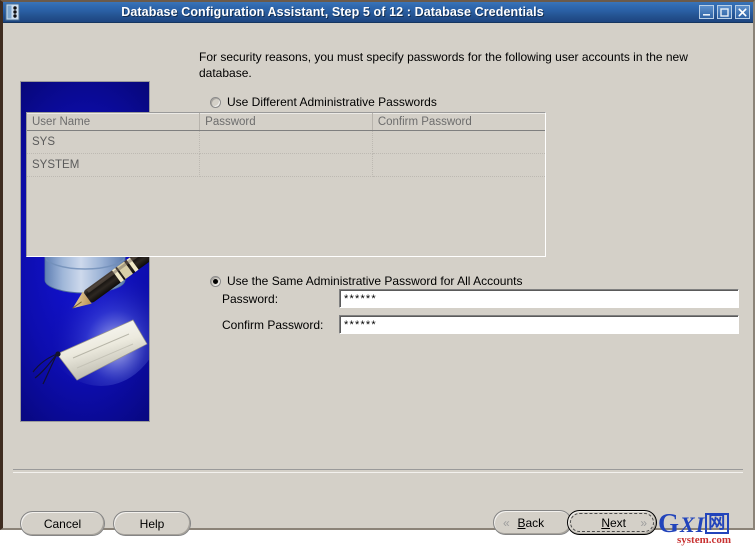  I want to click on column-header-confirm-password: Confirm Password, so click(458, 122).